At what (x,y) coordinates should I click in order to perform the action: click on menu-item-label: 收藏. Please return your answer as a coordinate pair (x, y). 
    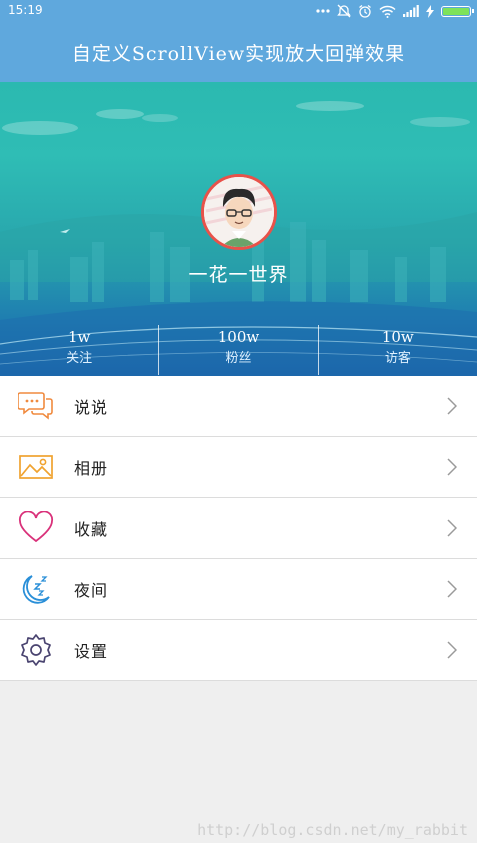
    Looking at the image, I should click on (91, 529).